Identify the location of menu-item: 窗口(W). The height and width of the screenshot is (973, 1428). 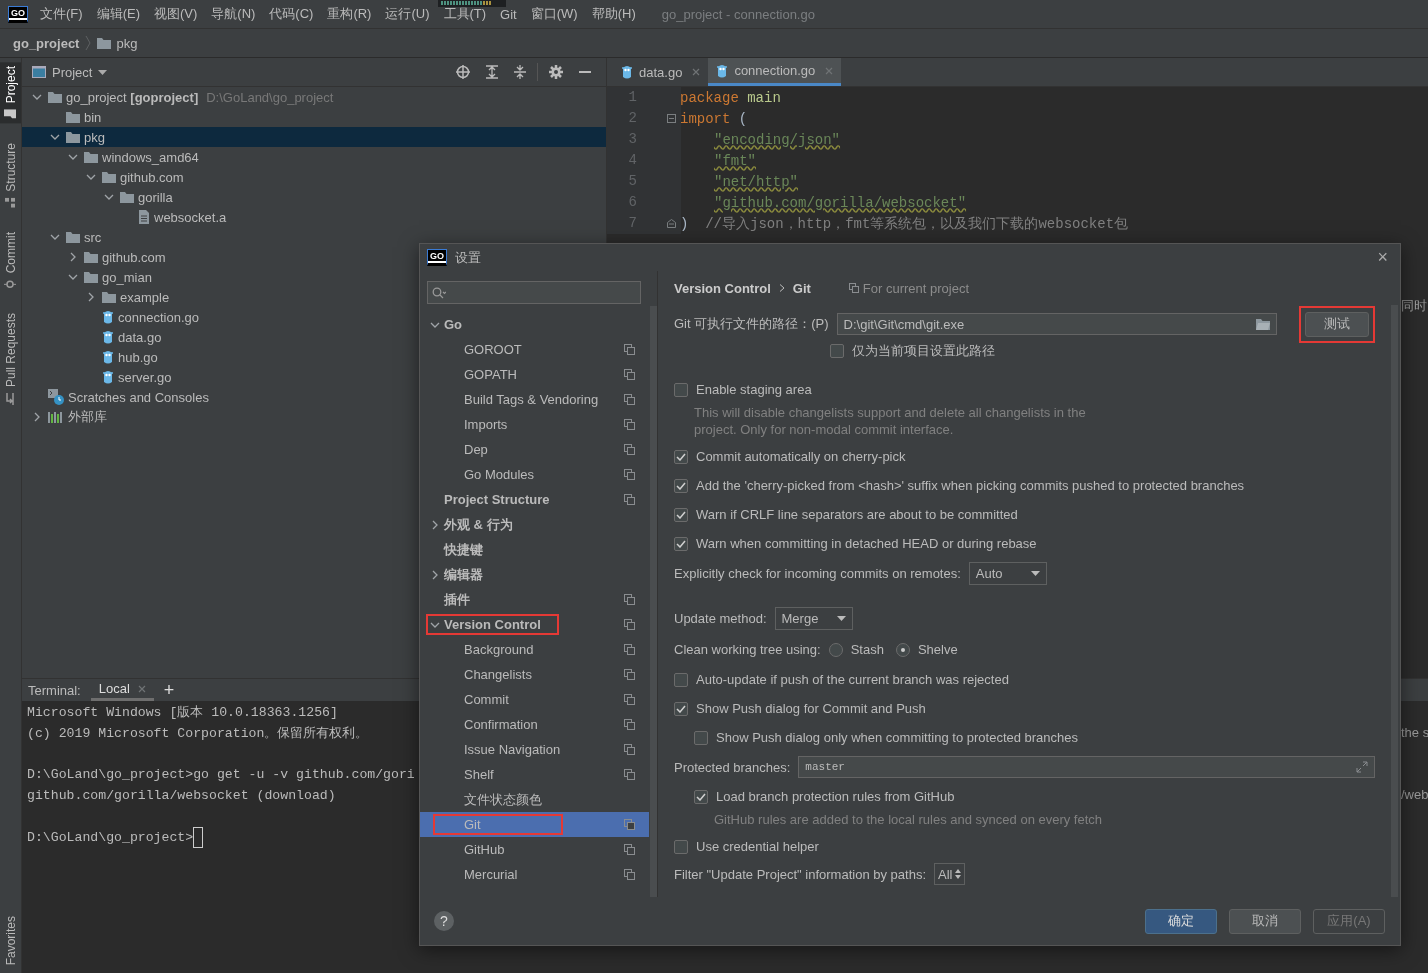
(554, 14).